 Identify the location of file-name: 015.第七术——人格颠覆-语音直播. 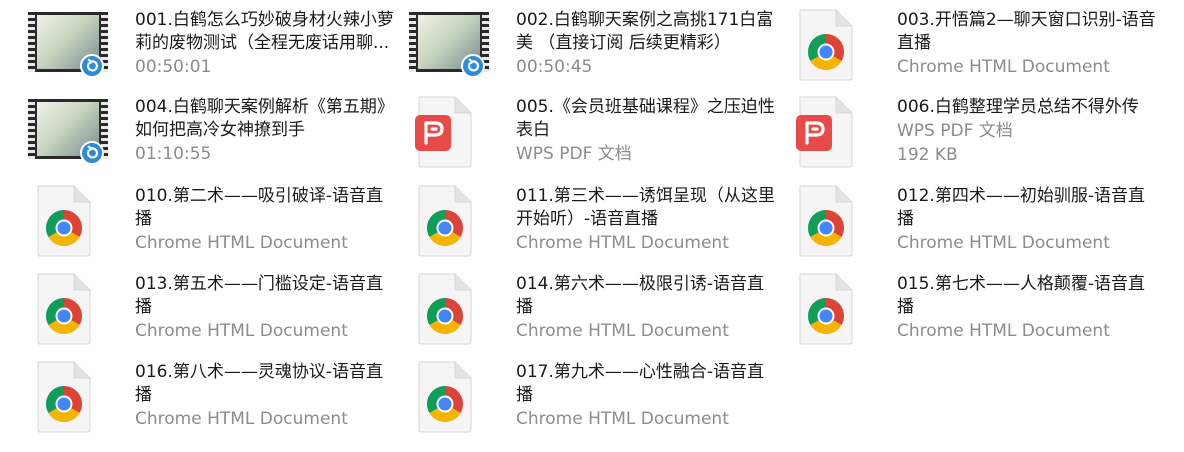
(1021, 295).